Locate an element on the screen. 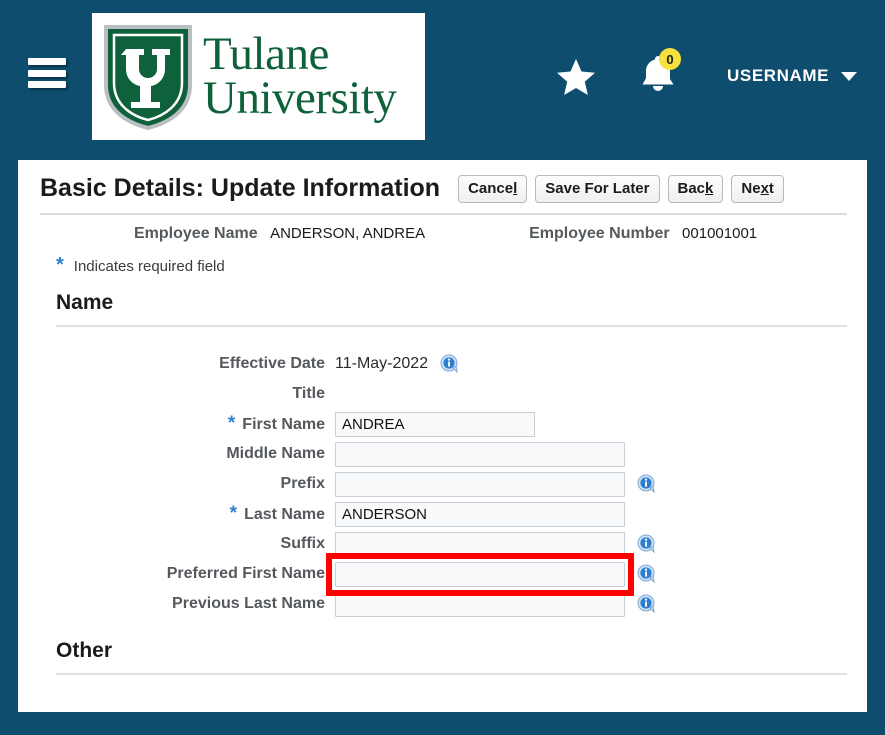 The width and height of the screenshot is (885, 735). previous-last-name-input is located at coordinates (480, 604).